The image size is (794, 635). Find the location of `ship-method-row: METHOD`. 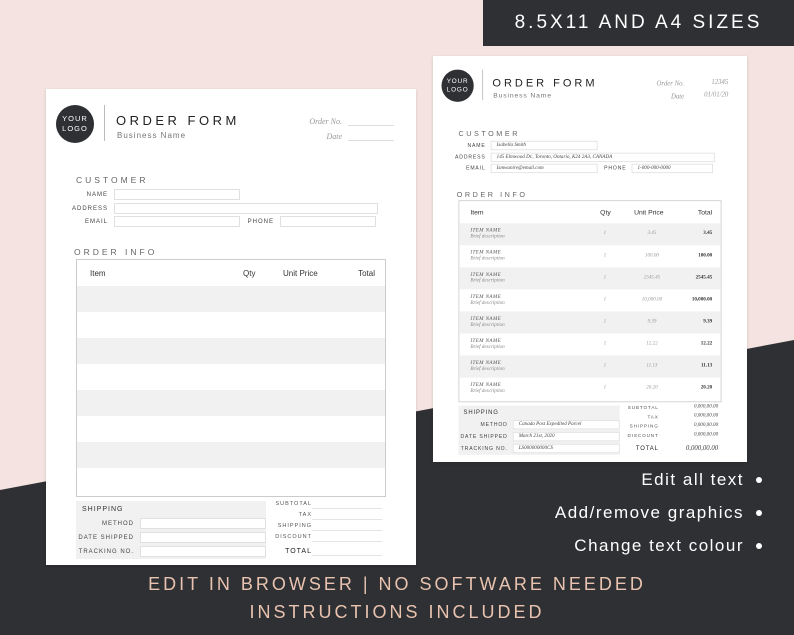

ship-method-row: METHOD is located at coordinates (171, 523).